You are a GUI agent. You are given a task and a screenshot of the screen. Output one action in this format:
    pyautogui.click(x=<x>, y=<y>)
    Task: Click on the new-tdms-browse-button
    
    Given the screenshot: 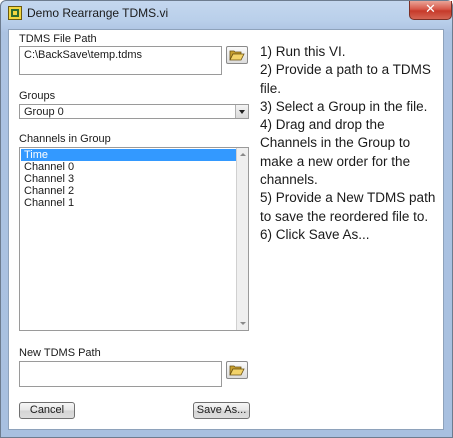 What is the action you would take?
    pyautogui.click(x=237, y=370)
    